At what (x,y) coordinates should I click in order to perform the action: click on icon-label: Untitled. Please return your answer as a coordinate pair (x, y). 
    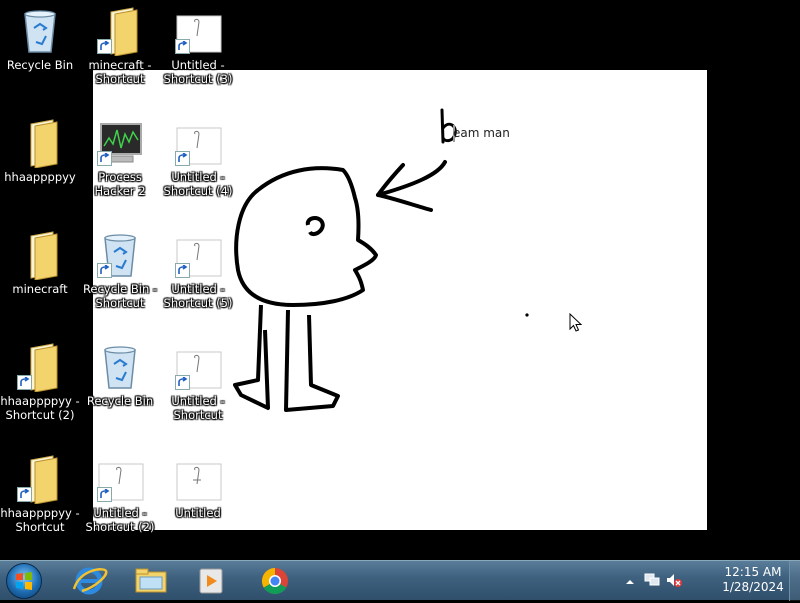
    Looking at the image, I should click on (198, 513).